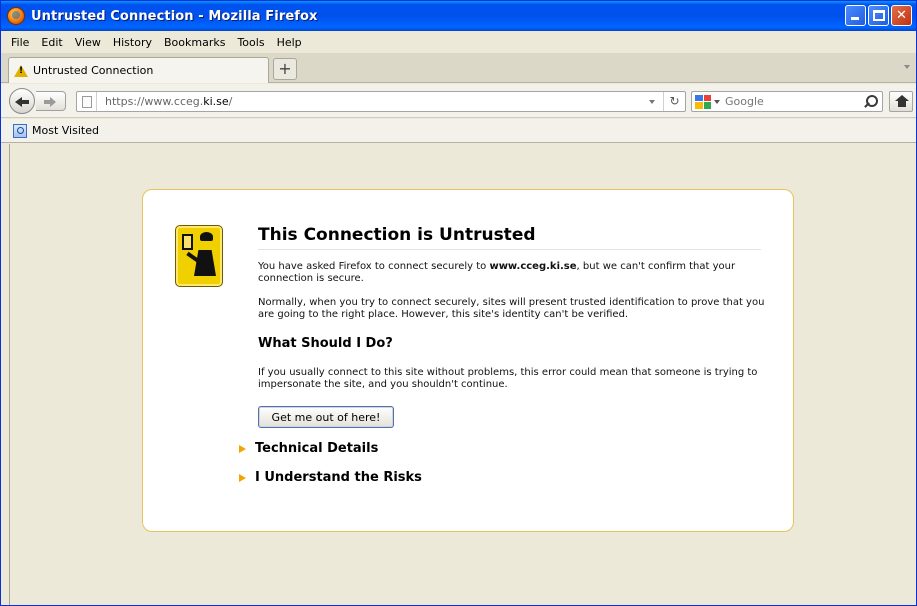  I want to click on certificate-warning-icon, so click(199, 256).